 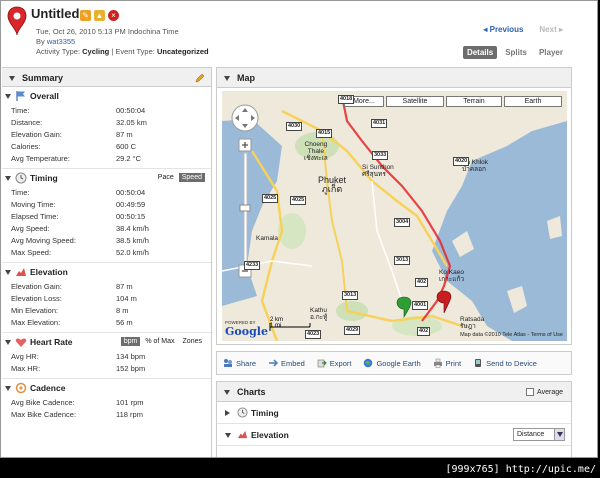 I want to click on google-earth-button: Google Earth, so click(x=392, y=363).